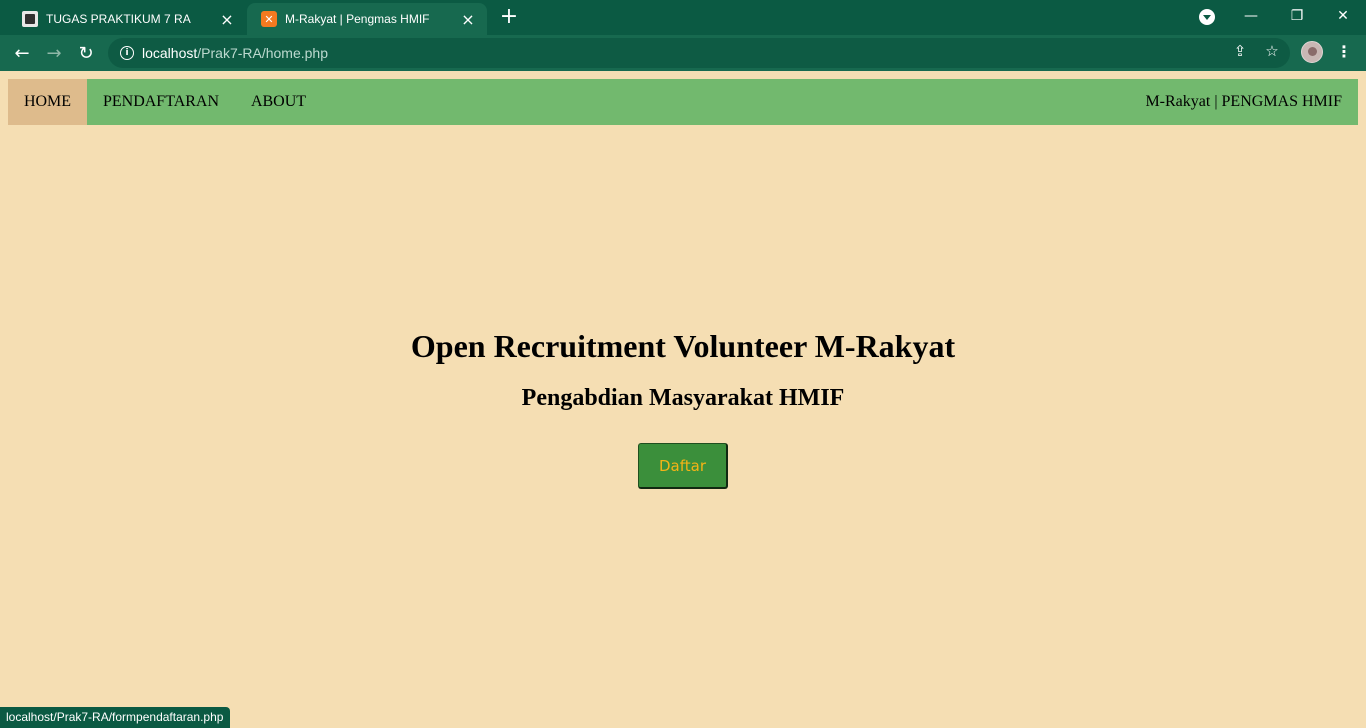  I want to click on minimize-button: —, so click(1251, 16).